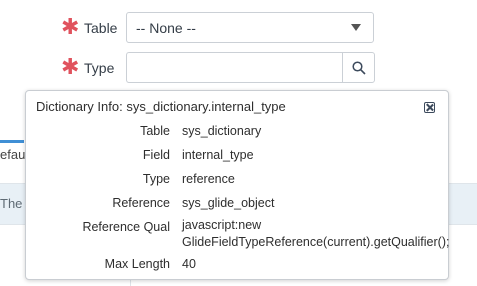 The image size is (477, 286). What do you see at coordinates (155, 131) in the screenshot?
I see `info-label-table: Table` at bounding box center [155, 131].